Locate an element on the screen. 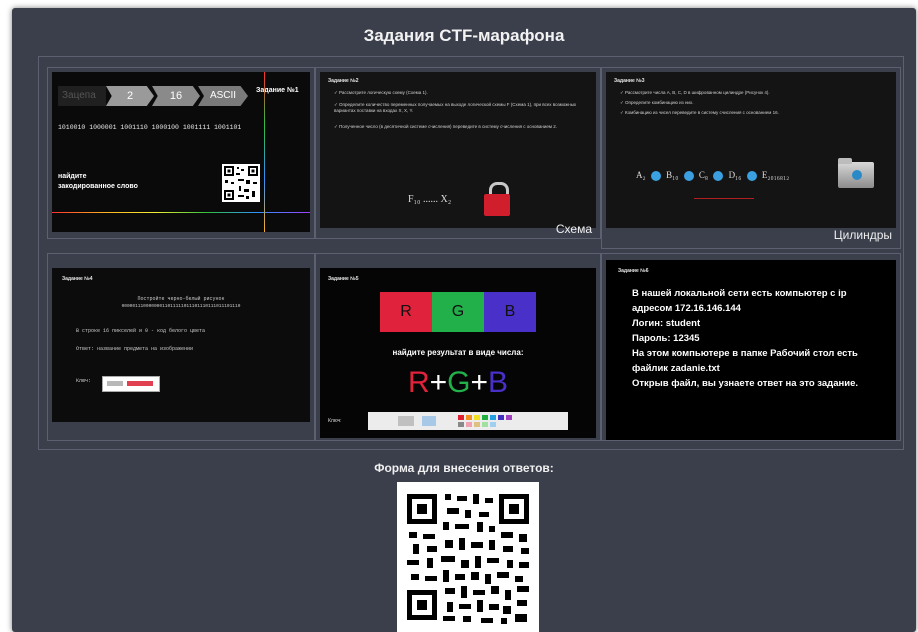 The image size is (918, 632). task-6-line: файлик zadanie.txt is located at coordinates (676, 368).